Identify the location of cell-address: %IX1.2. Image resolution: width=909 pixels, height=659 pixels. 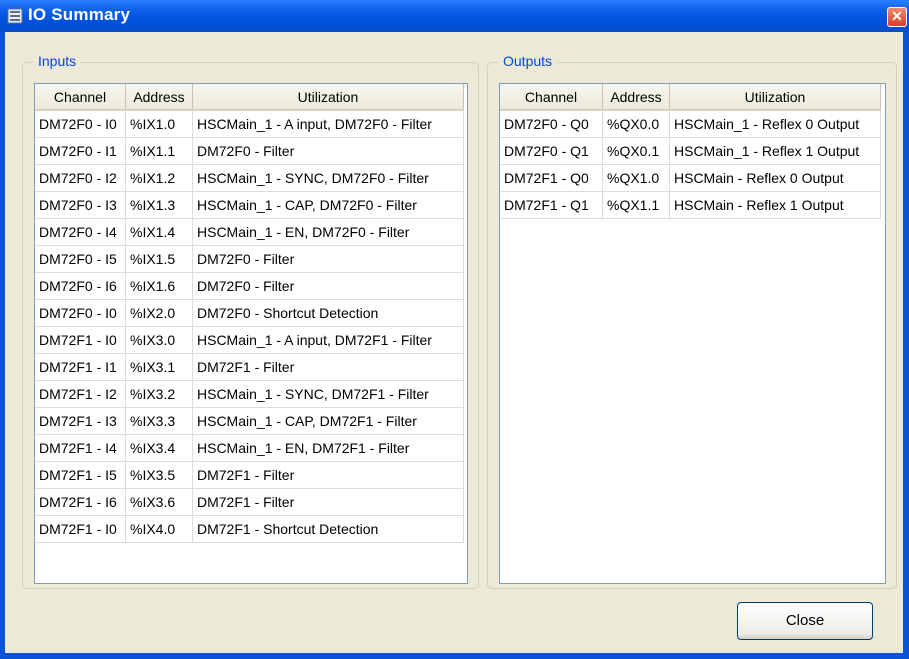
(159, 178).